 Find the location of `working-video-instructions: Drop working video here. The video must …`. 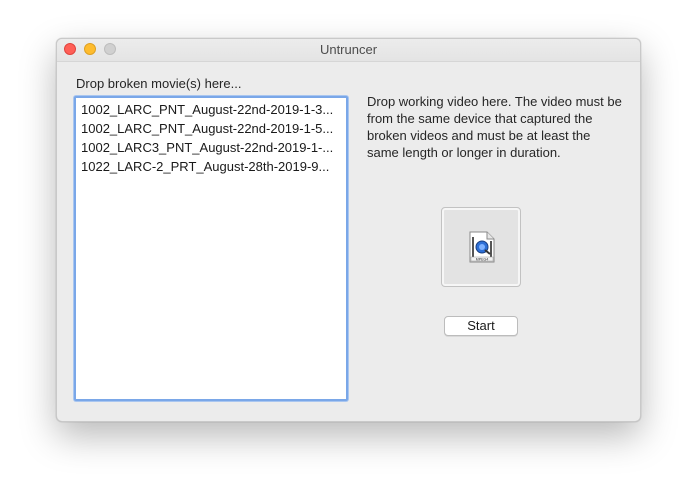

working-video-instructions: Drop working video here. The video must … is located at coordinates (494, 127).